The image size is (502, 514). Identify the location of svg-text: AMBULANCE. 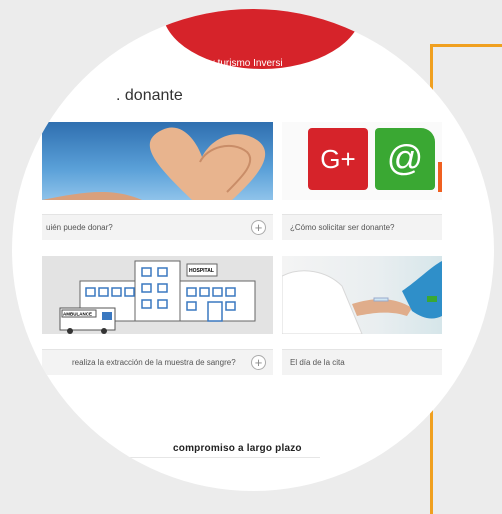
(77, 314).